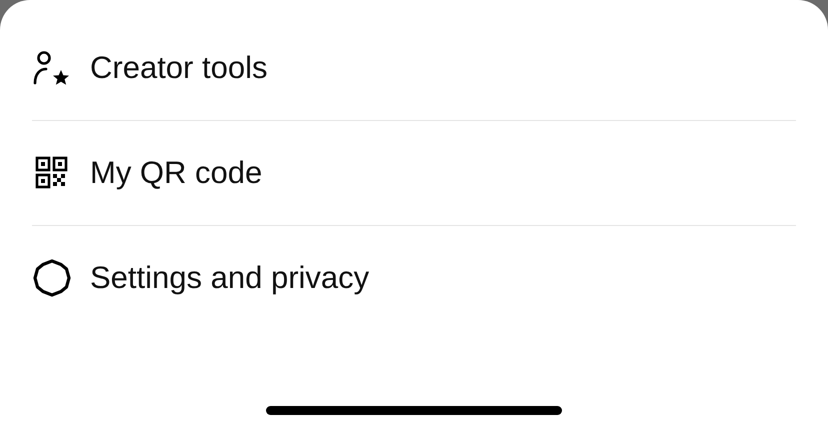 This screenshot has width=828, height=421. I want to click on settings-icon, so click(52, 278).